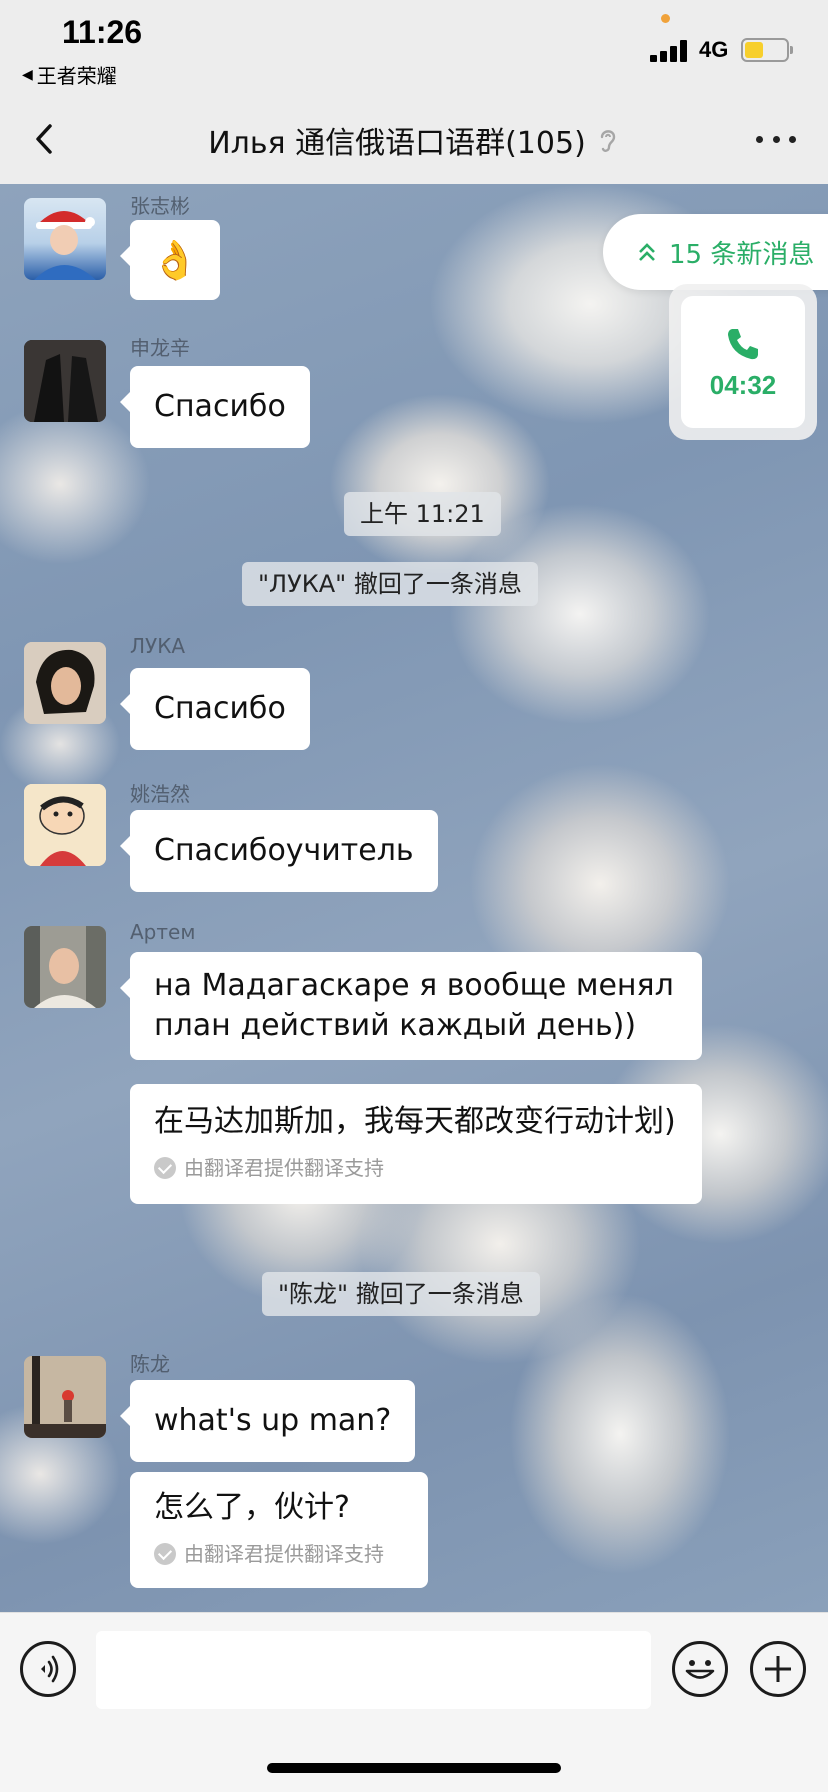 The width and height of the screenshot is (828, 1792). What do you see at coordinates (170, 260) in the screenshot?
I see `message-bubble: 👌` at bounding box center [170, 260].